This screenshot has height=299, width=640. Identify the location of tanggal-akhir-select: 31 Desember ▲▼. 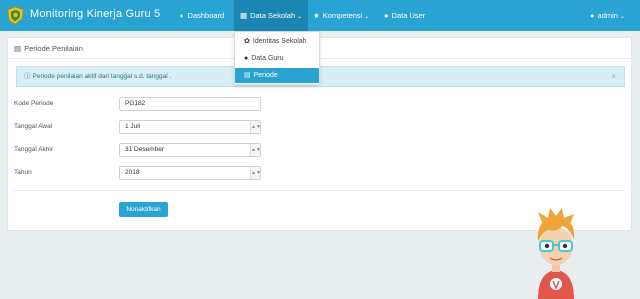
(190, 150).